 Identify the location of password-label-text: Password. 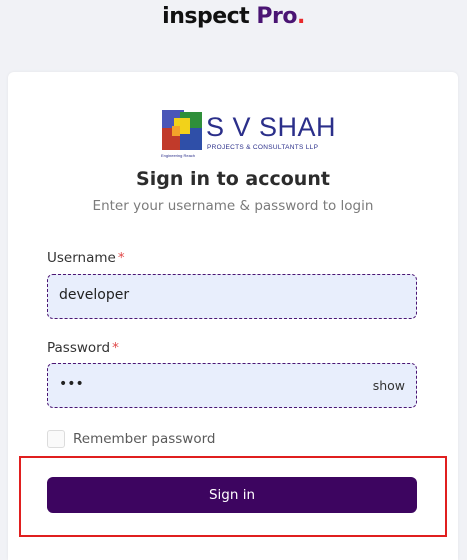
(79, 348).